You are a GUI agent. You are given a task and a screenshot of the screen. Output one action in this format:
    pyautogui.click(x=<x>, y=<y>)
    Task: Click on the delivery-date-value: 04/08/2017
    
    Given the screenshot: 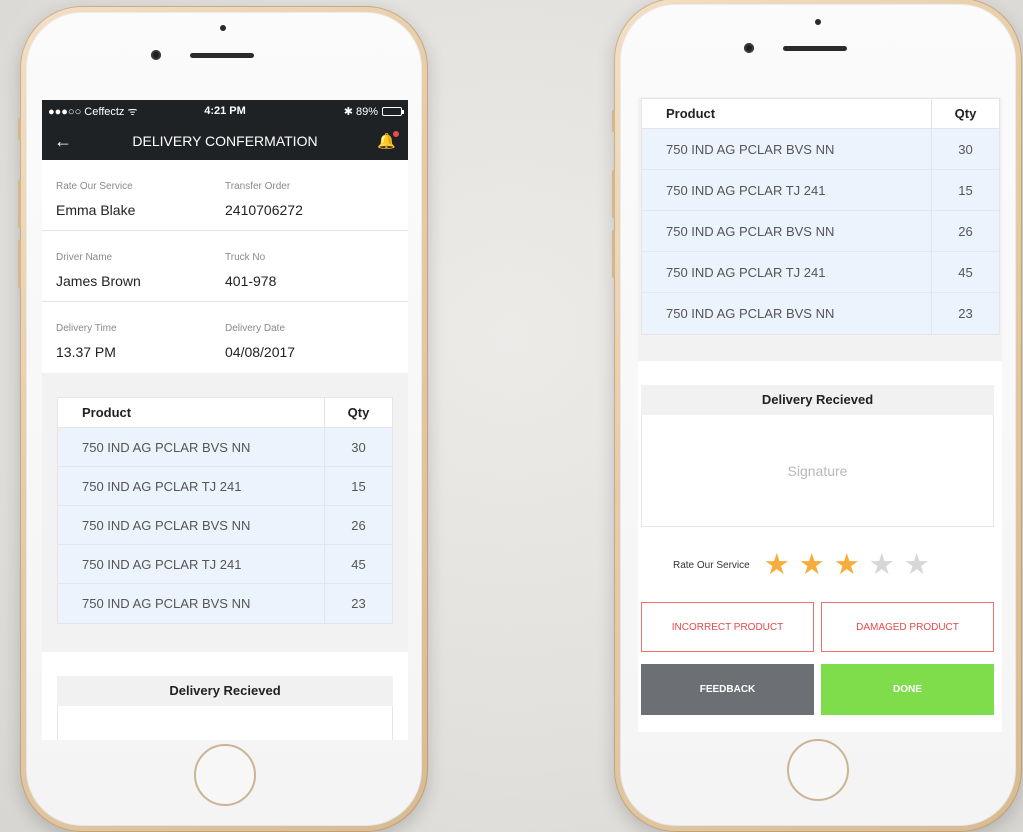 What is the action you would take?
    pyautogui.click(x=260, y=352)
    